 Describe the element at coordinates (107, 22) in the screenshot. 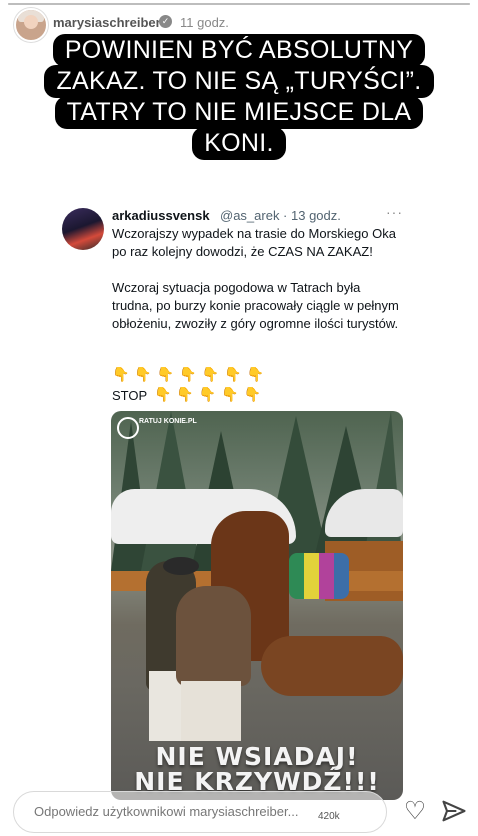

I see `username: marysiaschreiber` at that location.